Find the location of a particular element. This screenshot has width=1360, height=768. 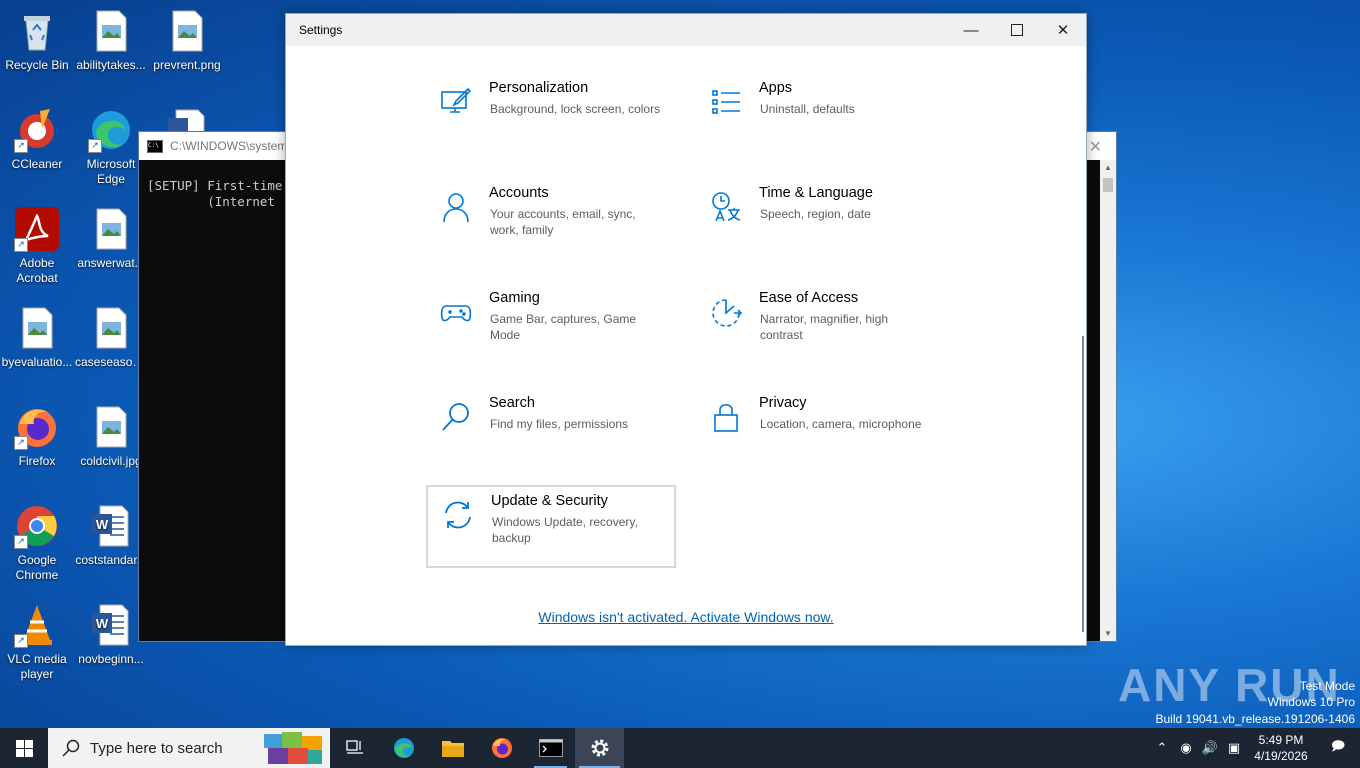

settings-item-title: Update & Security is located at coordinates (549, 501).